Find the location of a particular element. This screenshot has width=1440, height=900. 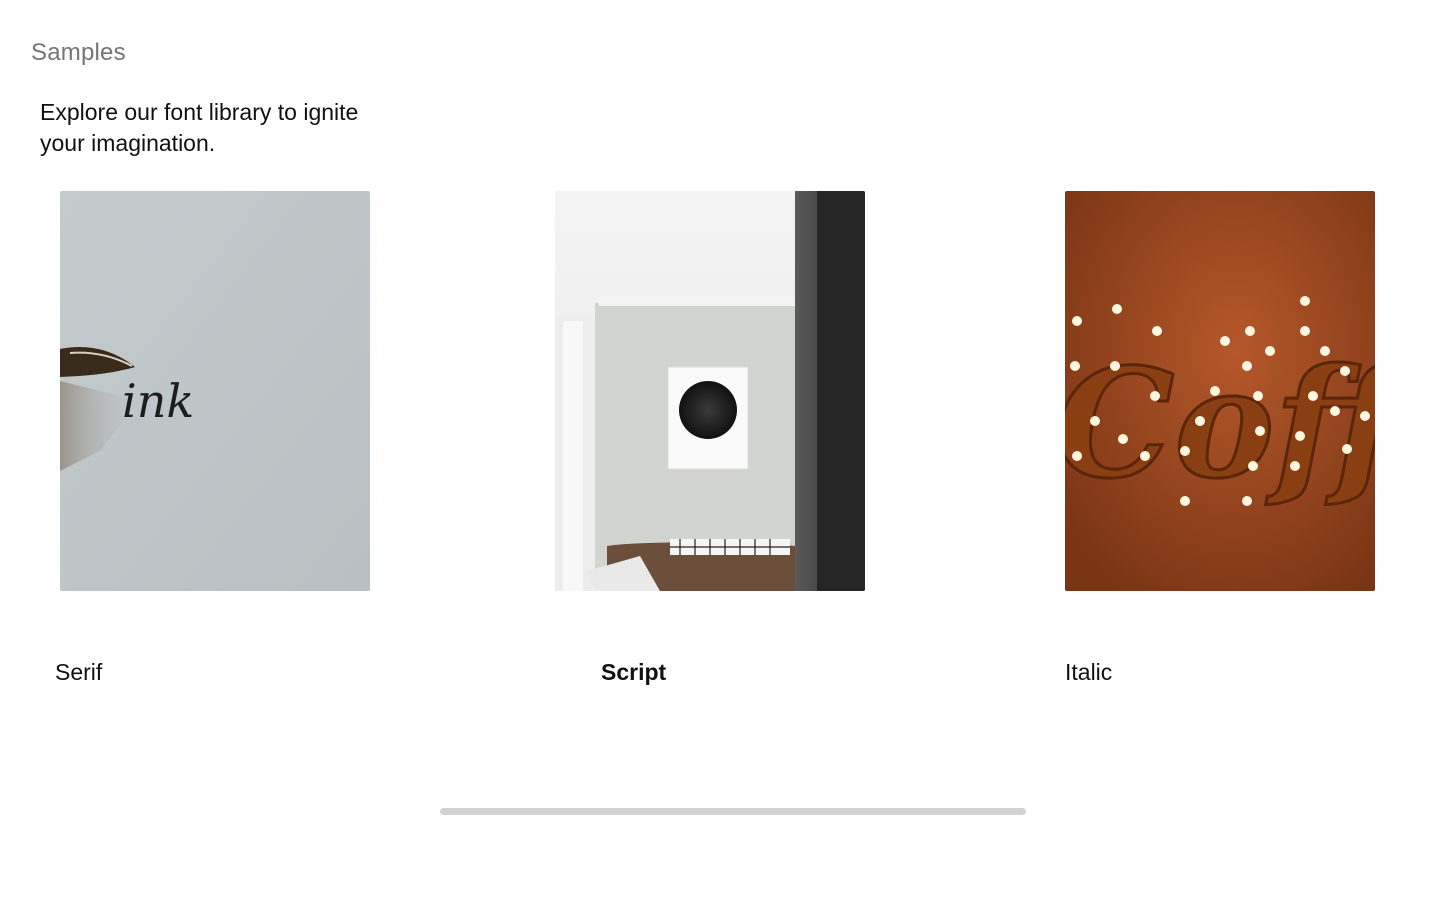

serif-sample-image: ink is located at coordinates (215, 391).